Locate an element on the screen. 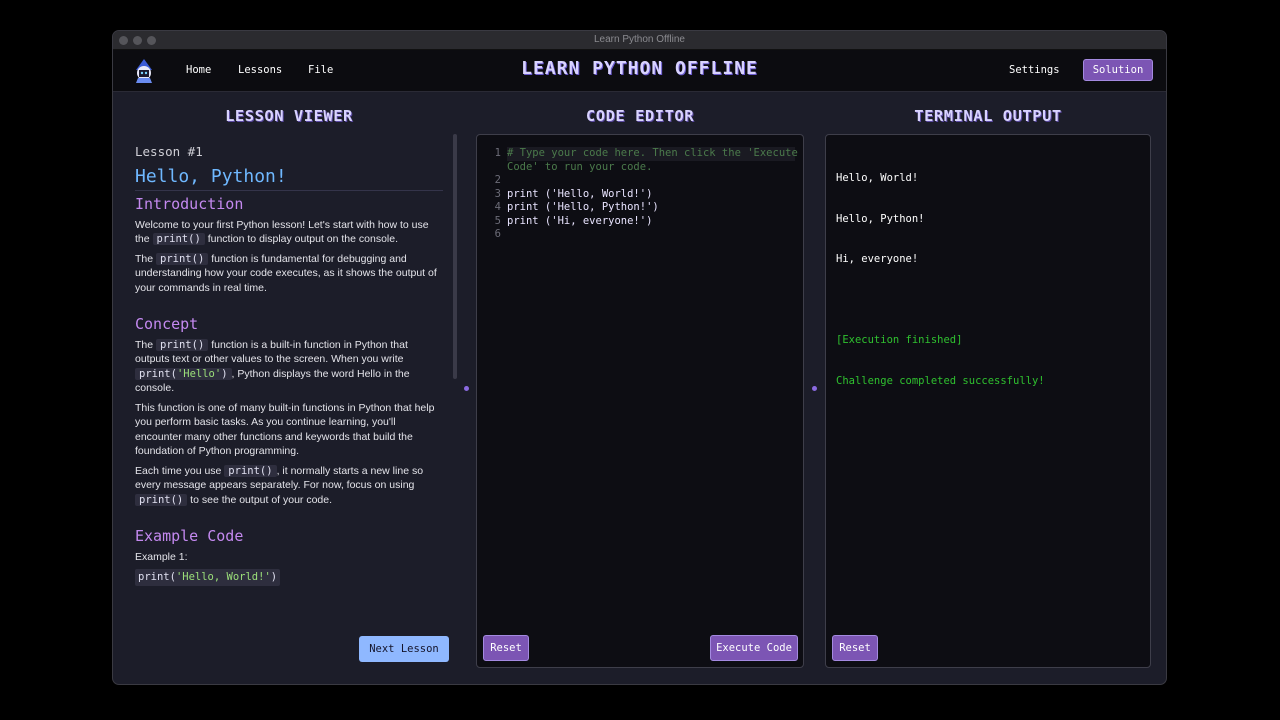 The width and height of the screenshot is (1280, 720). terminal-status-line: Challenge completed successfully! is located at coordinates (940, 380).